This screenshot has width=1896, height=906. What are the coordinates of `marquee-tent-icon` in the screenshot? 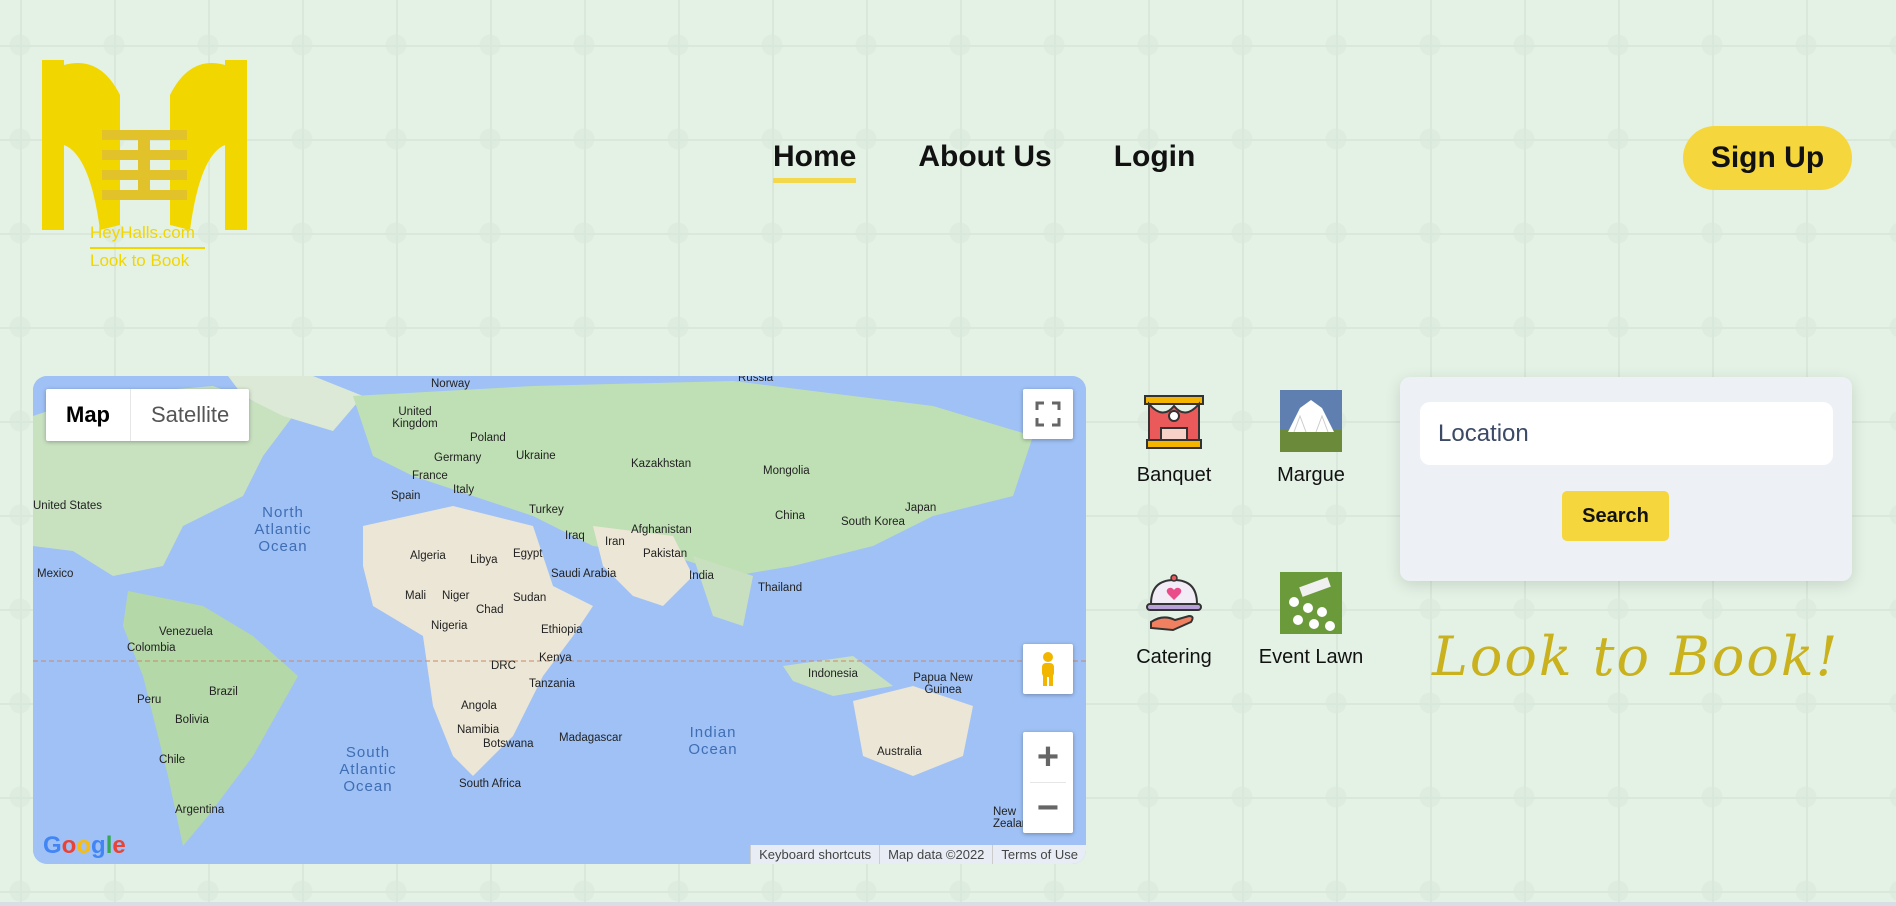 It's located at (1311, 421).